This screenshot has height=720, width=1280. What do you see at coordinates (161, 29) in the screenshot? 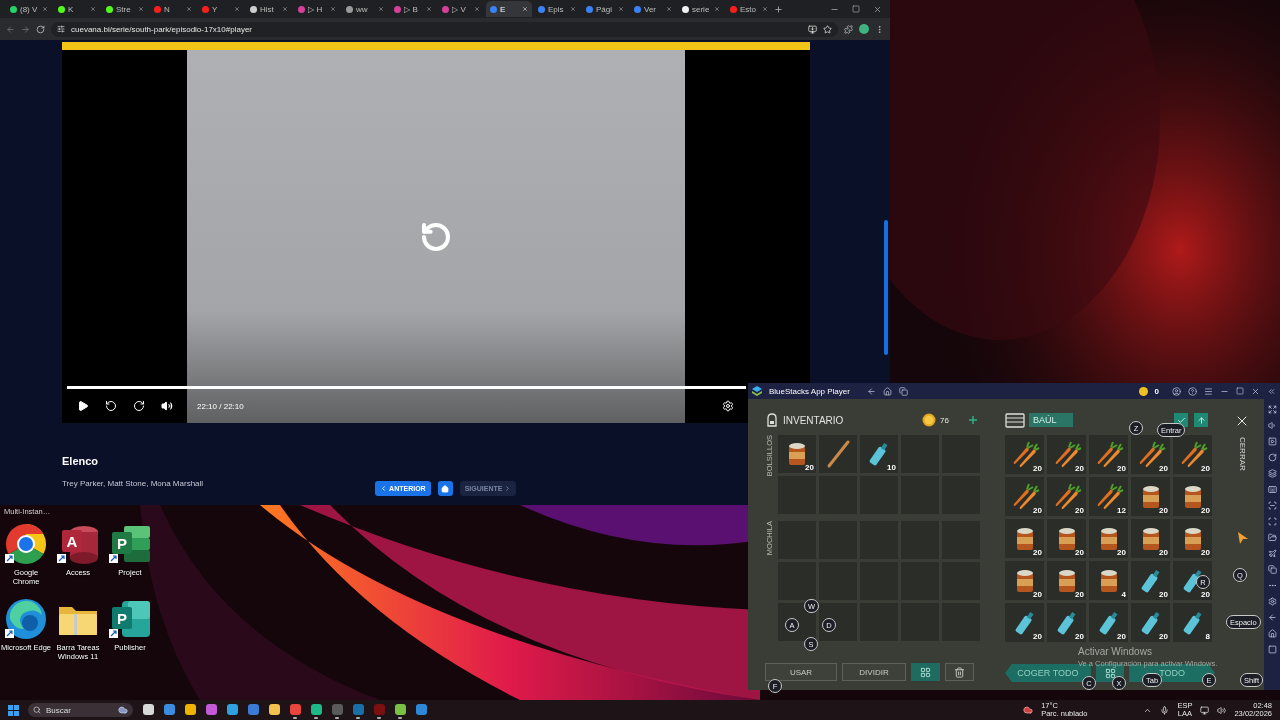
I see `url-text: cuevana.bi/serie/south-park/episodio-17x10#player` at bounding box center [161, 29].